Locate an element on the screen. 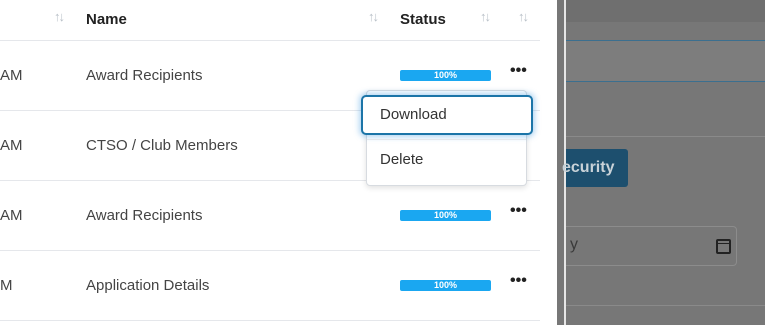 This screenshot has width=765, height=325. panel-header is located at coordinates (665, 11).